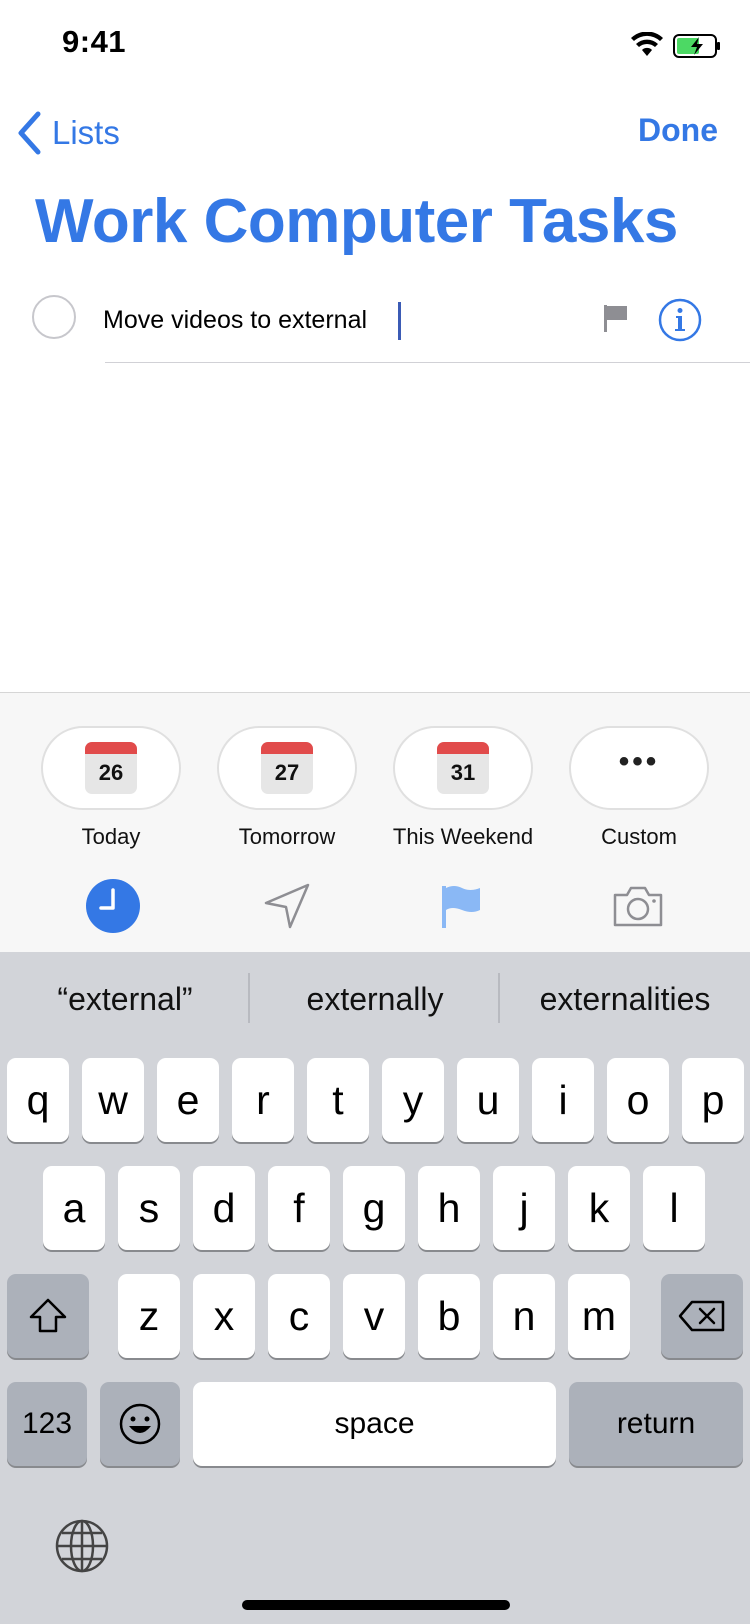 The image size is (750, 1624). What do you see at coordinates (149, 1316) in the screenshot?
I see `key-z: z` at bounding box center [149, 1316].